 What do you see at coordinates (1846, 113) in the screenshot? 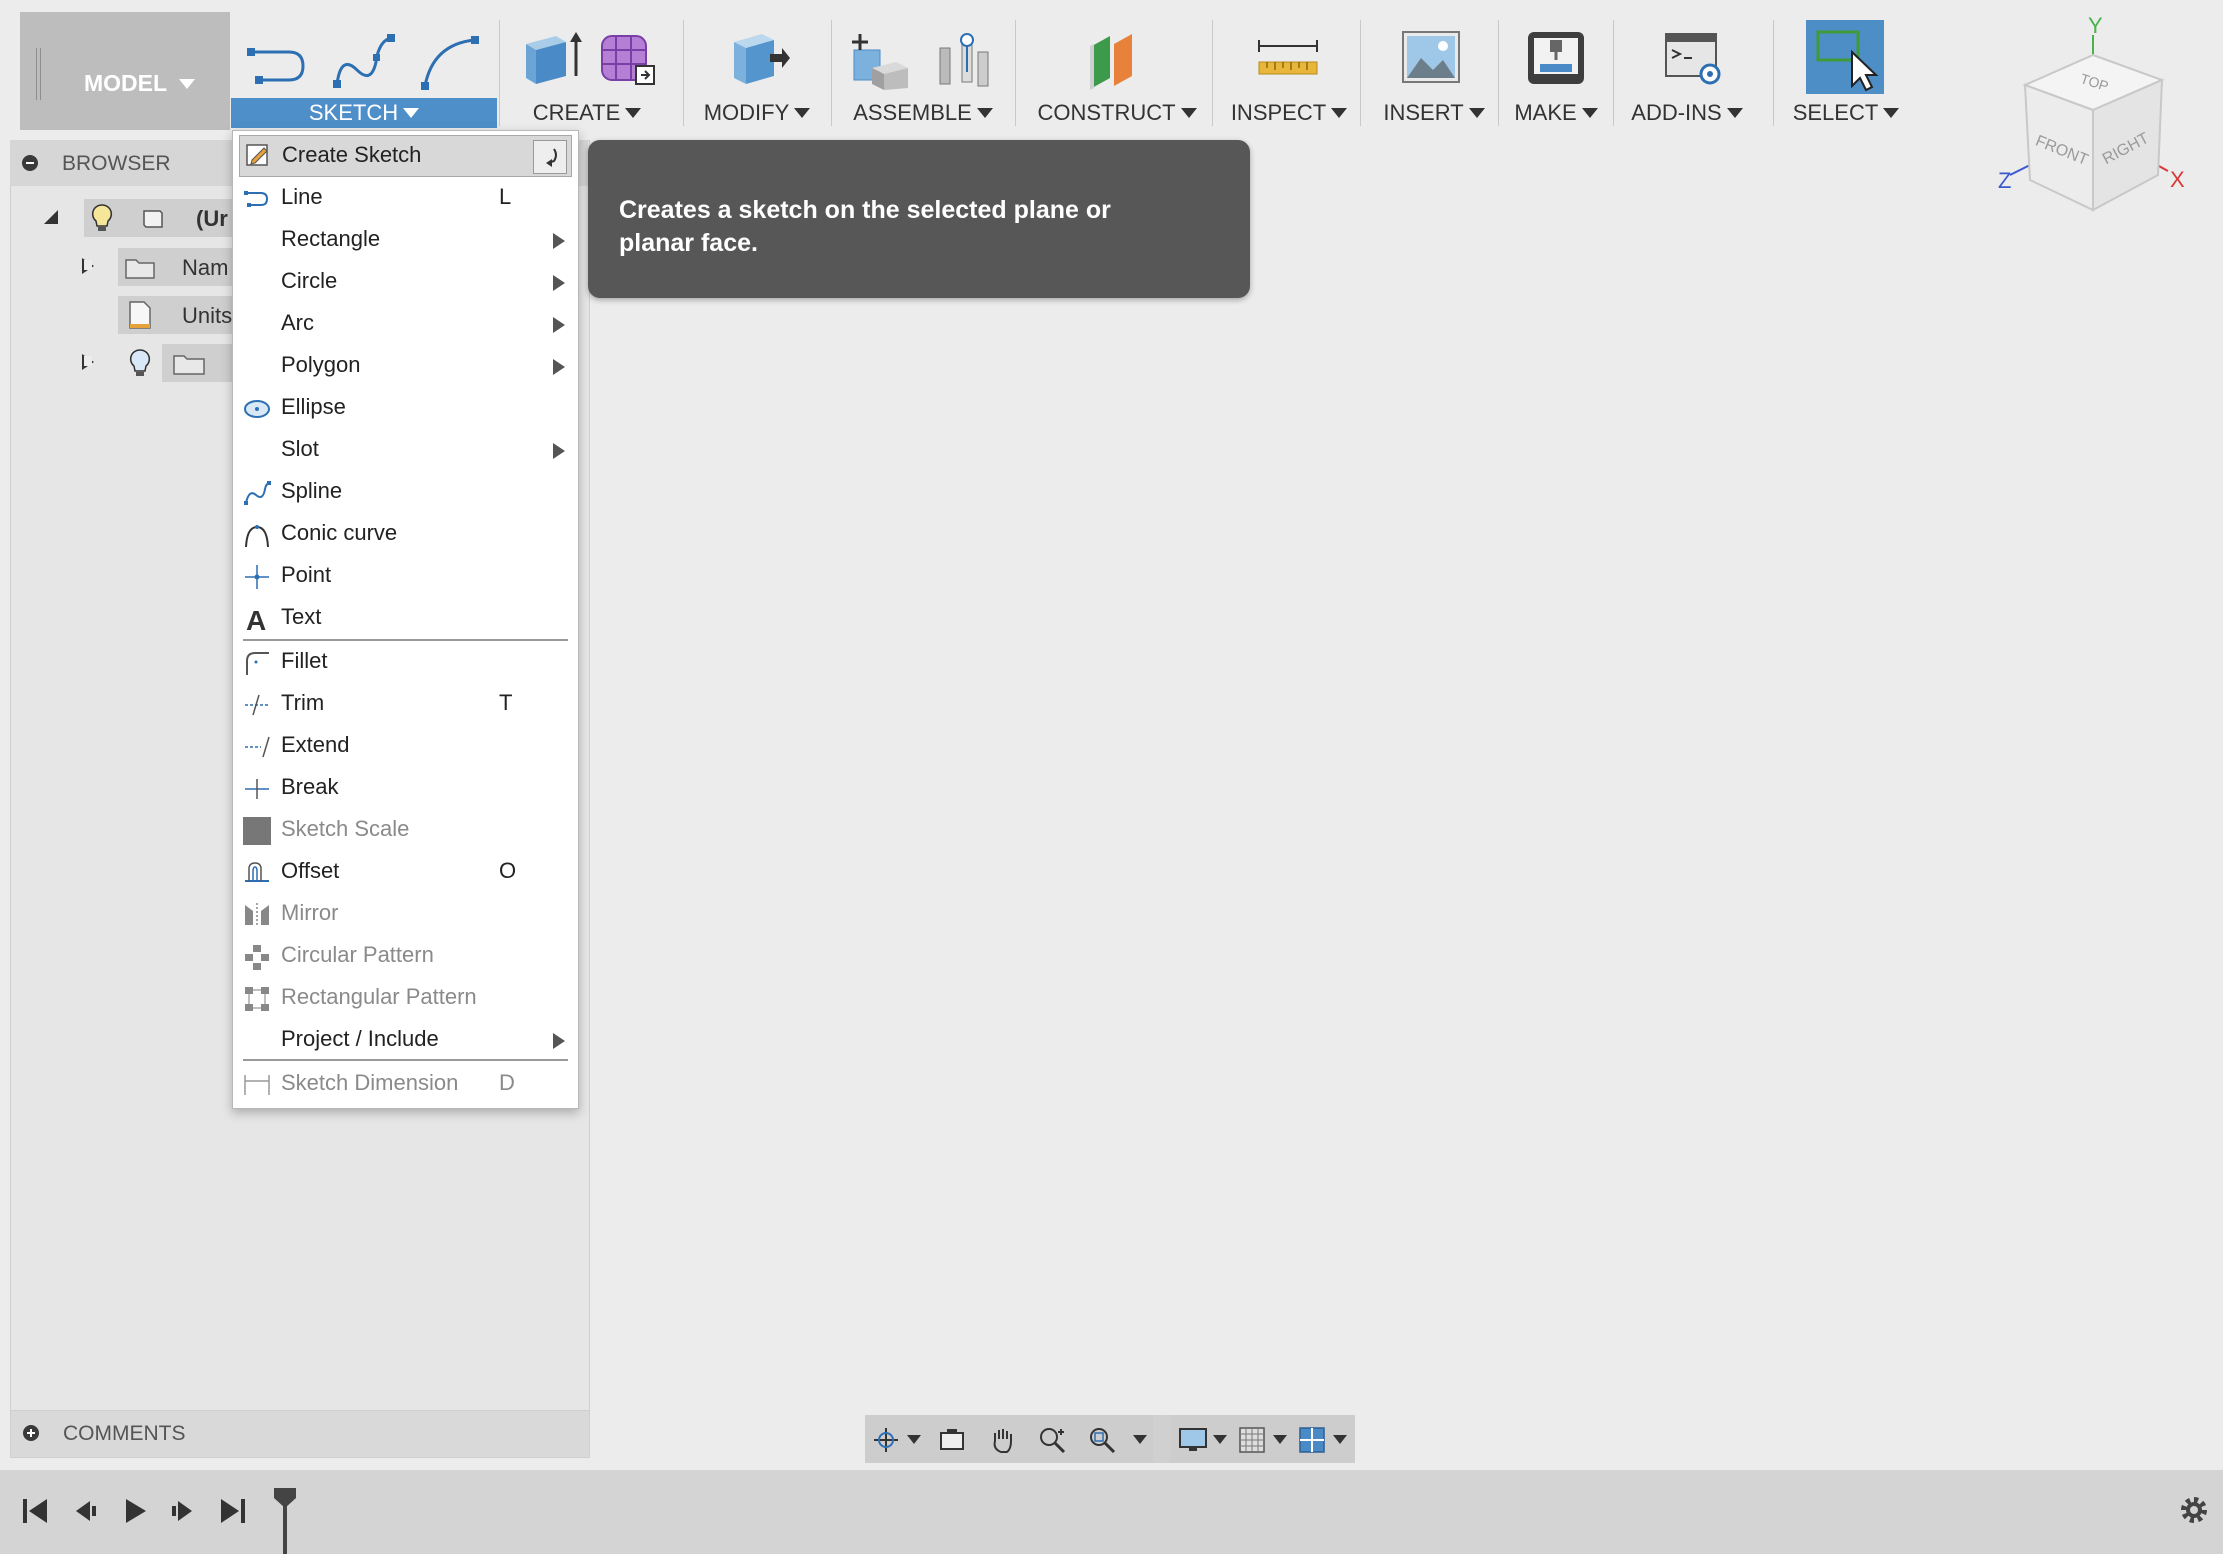
I see `select-group-label: SELECT` at bounding box center [1846, 113].